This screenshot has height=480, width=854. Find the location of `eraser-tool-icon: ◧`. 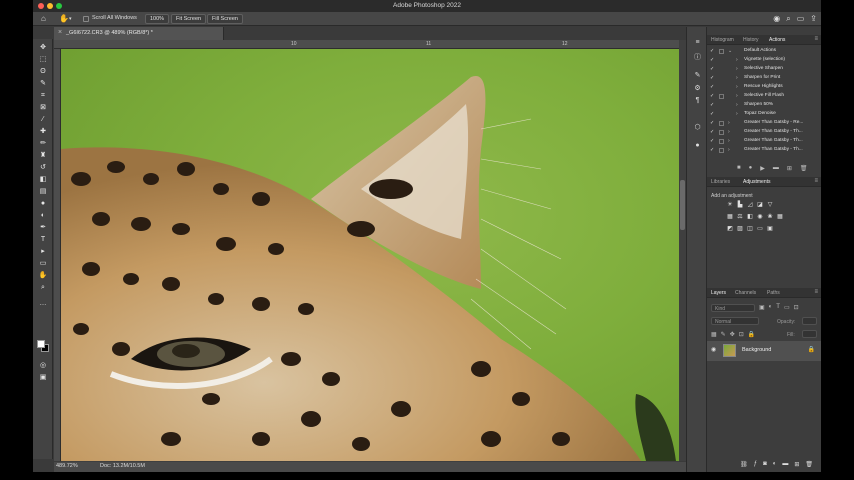

eraser-tool-icon: ◧ is located at coordinates (43, 180).